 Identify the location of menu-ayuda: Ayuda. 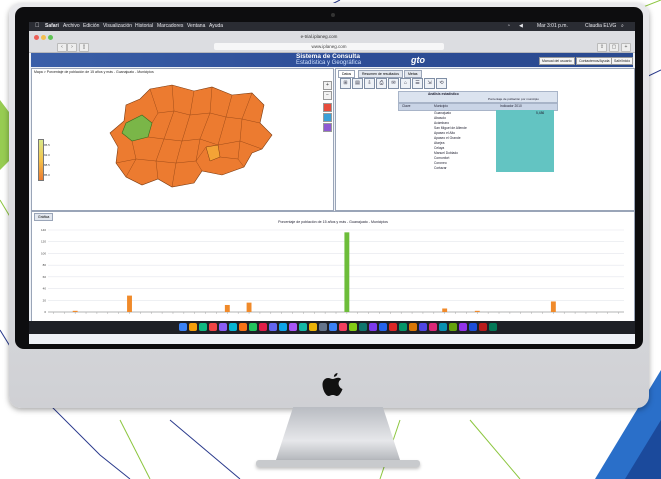
(216, 26).